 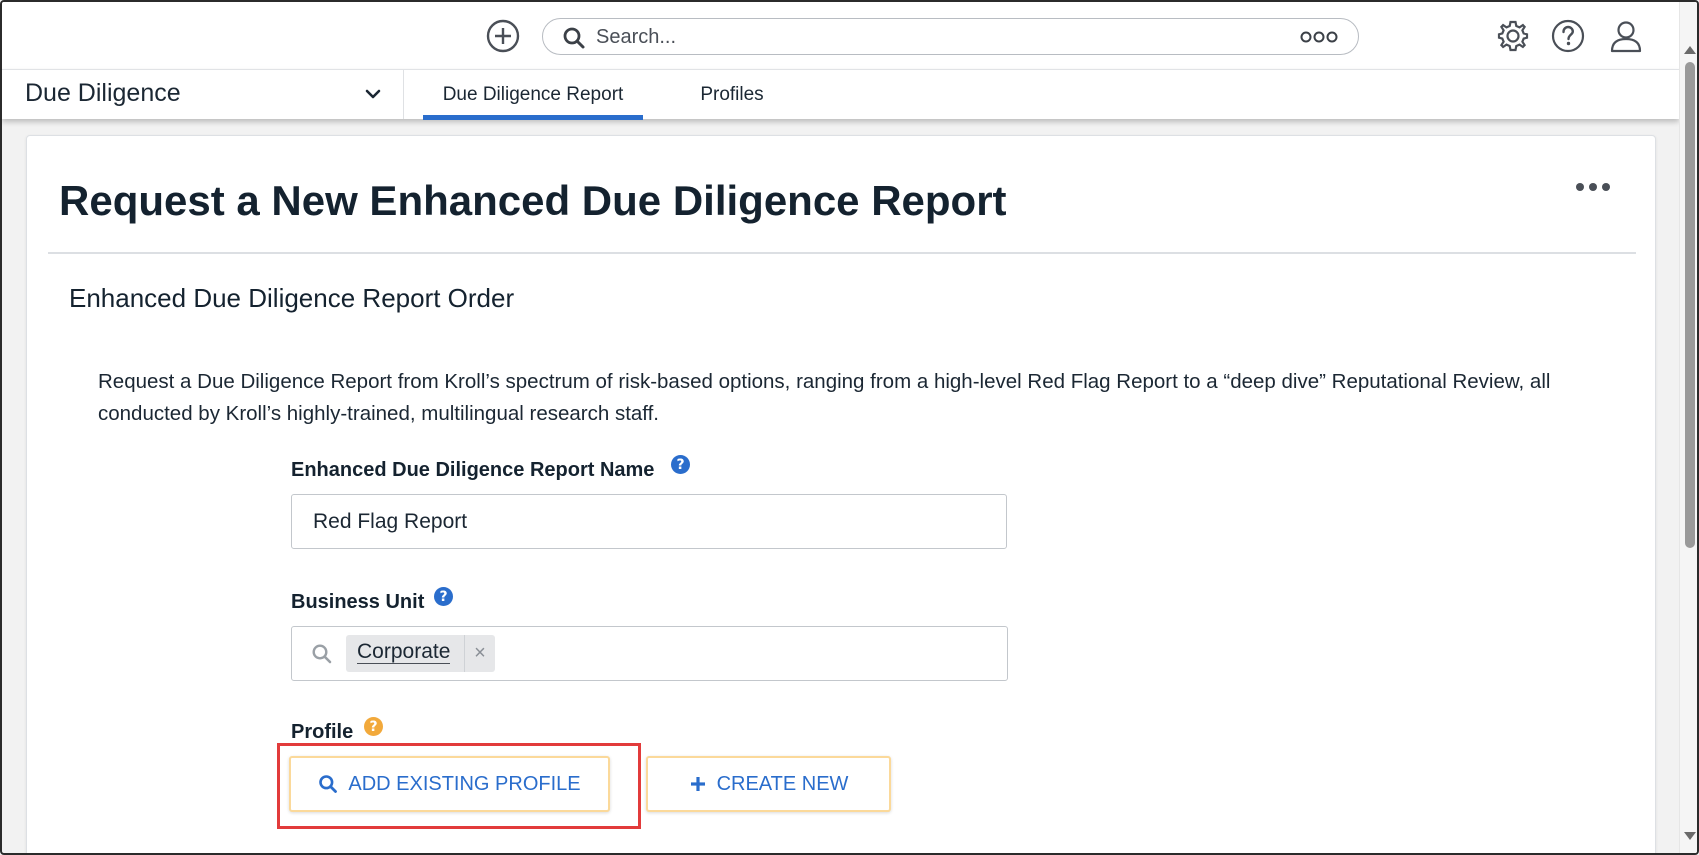 I want to click on gear-icon, so click(x=1513, y=36).